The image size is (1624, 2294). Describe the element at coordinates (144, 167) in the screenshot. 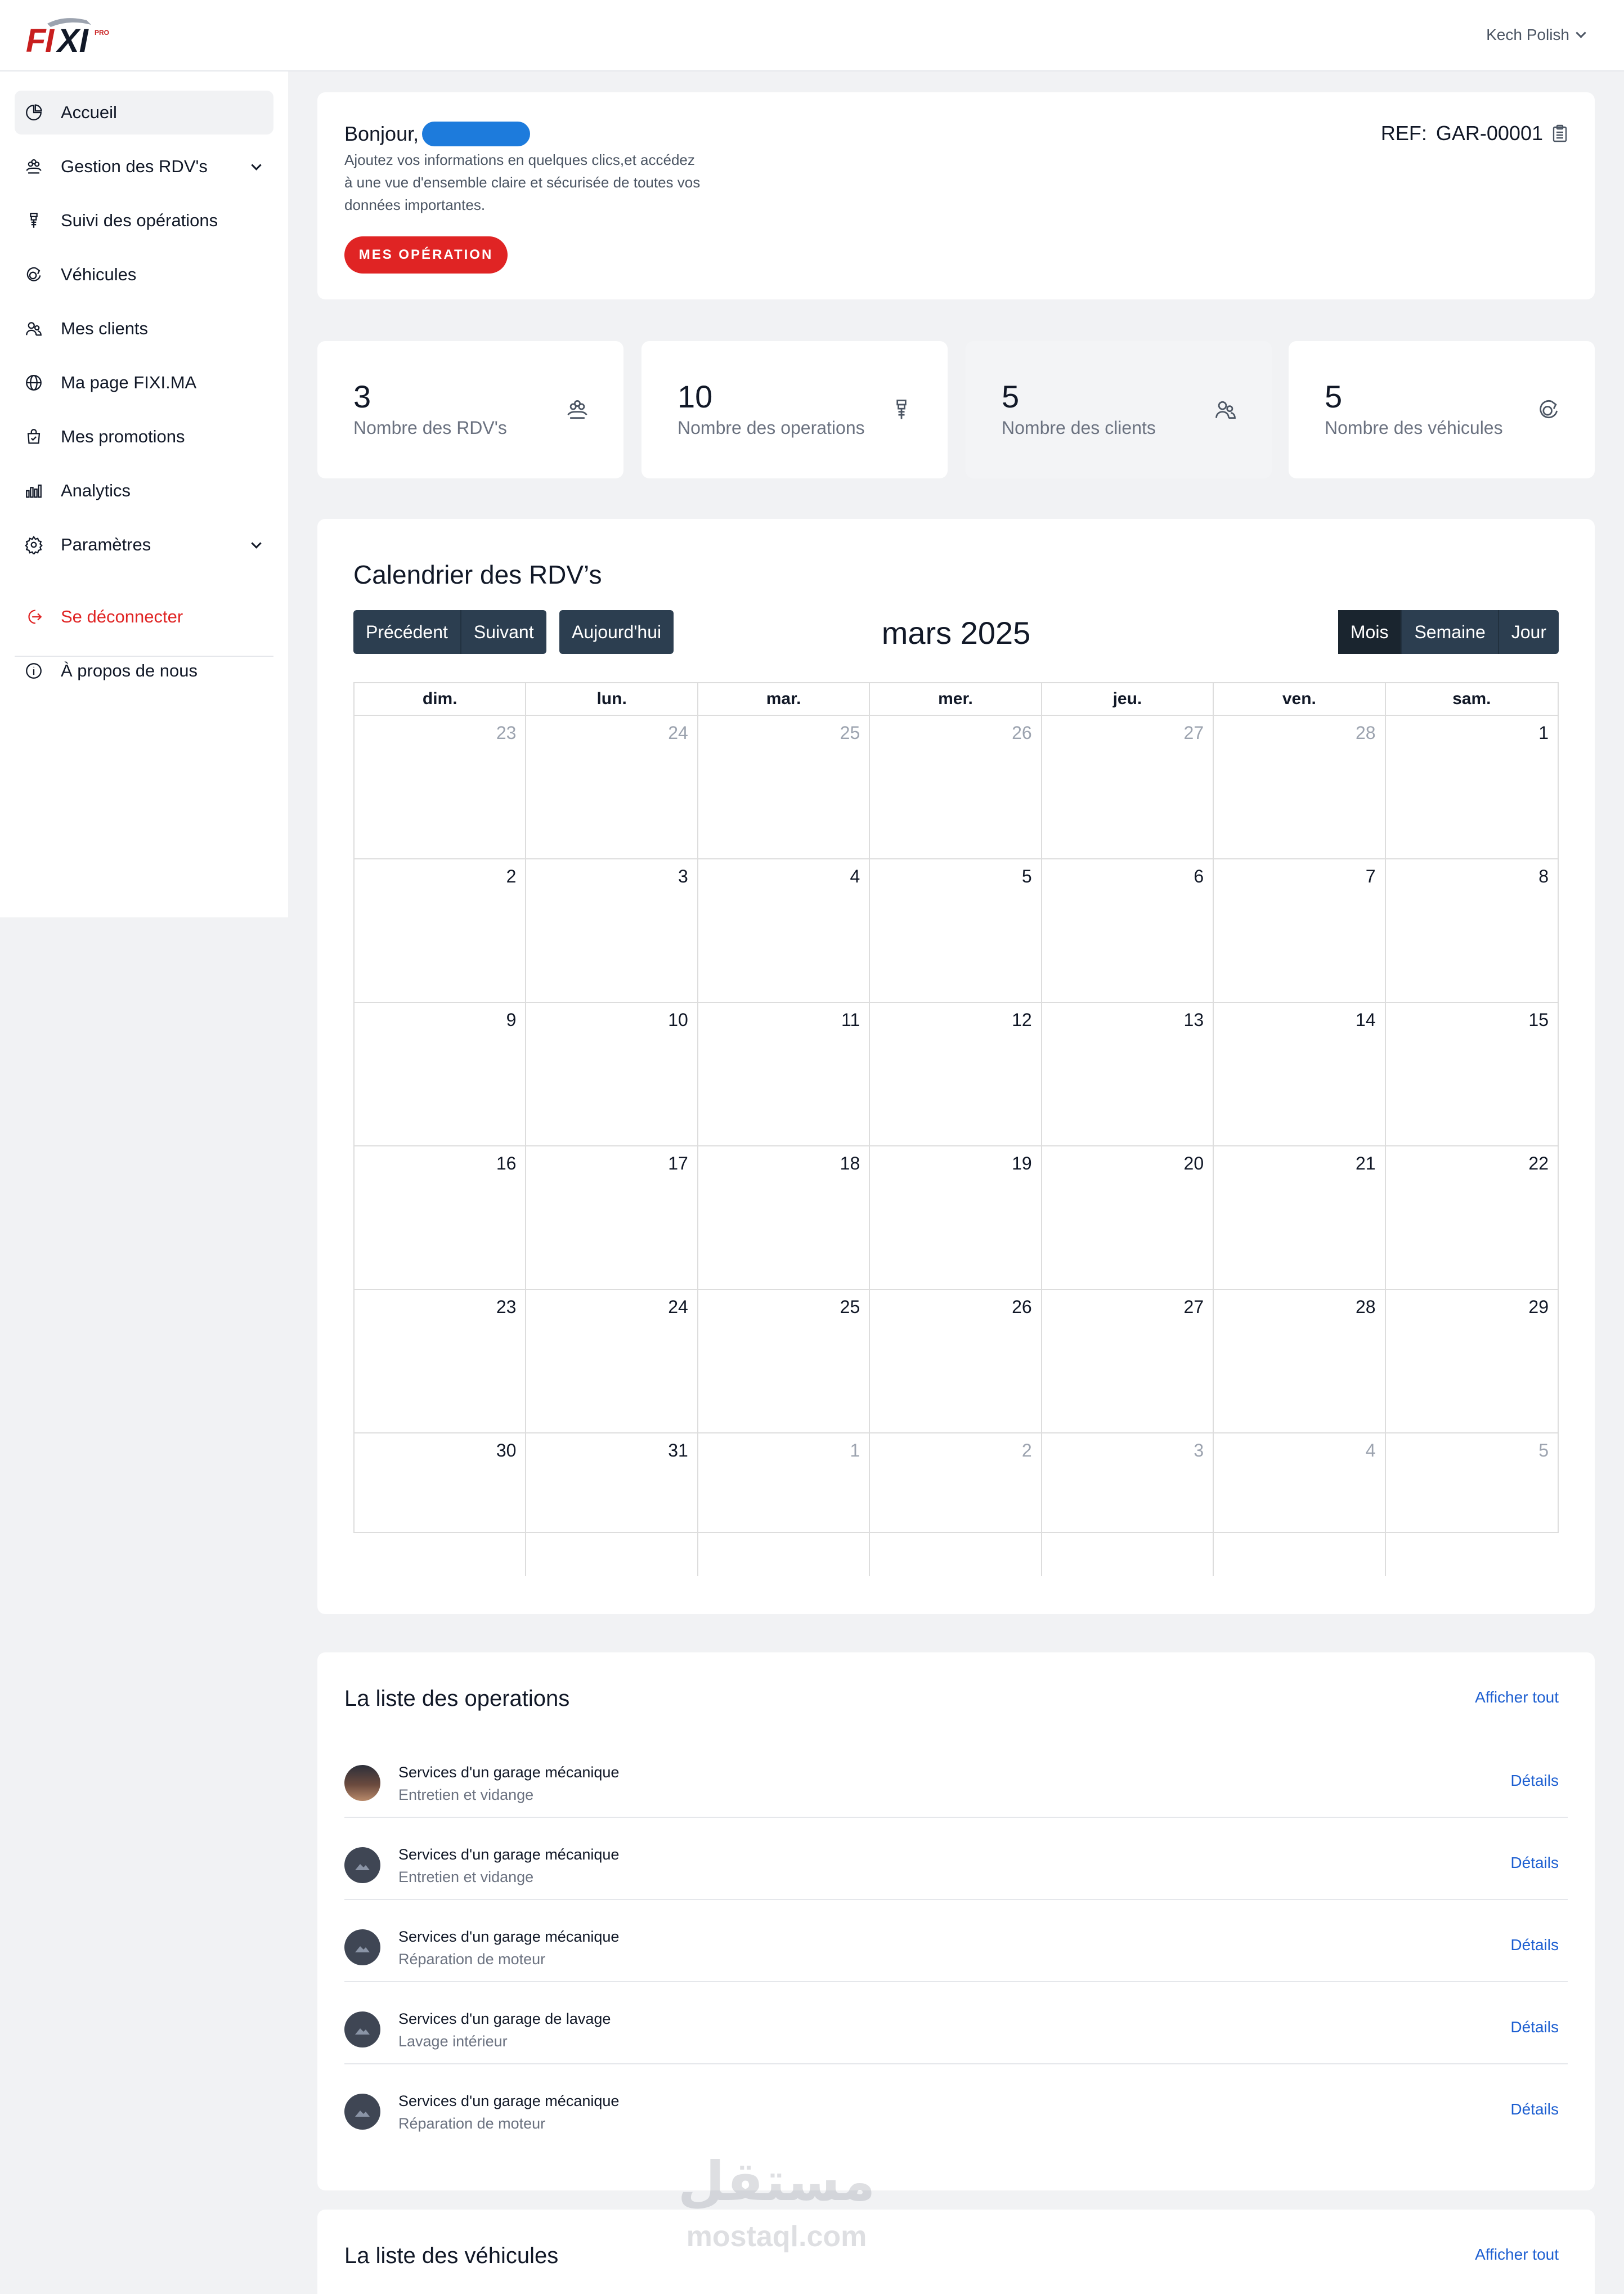

I see `sidebar-item-gestion-rdv: Gestion des RDV's` at that location.